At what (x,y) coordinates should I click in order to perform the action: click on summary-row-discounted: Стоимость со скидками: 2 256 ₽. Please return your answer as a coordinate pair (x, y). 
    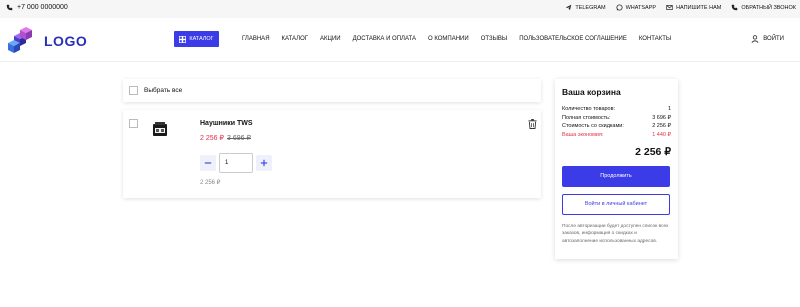
    Looking at the image, I should click on (616, 126).